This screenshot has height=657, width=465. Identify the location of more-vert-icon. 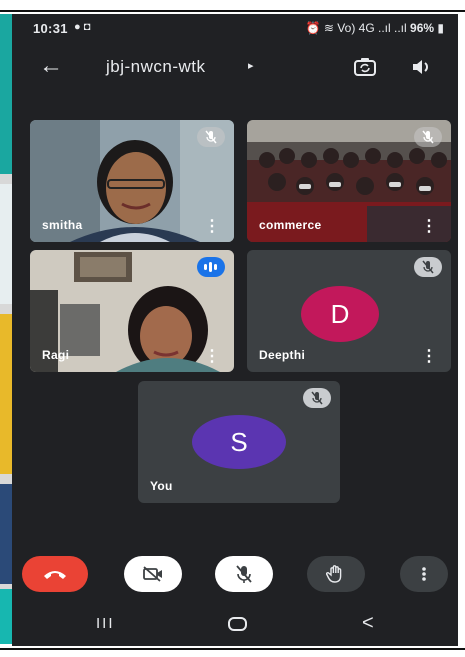
(424, 574).